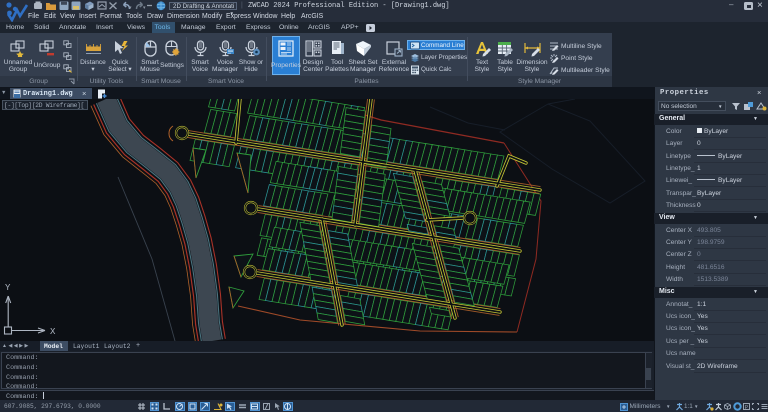 This screenshot has height=412, width=768. What do you see at coordinates (8, 288) in the screenshot?
I see `svg-text: Y` at bounding box center [8, 288].